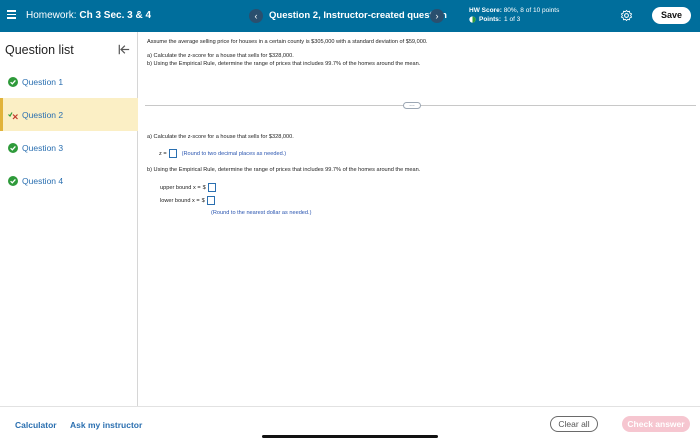  I want to click on question-title: Question 2, Instructor-created question, so click(358, 15).